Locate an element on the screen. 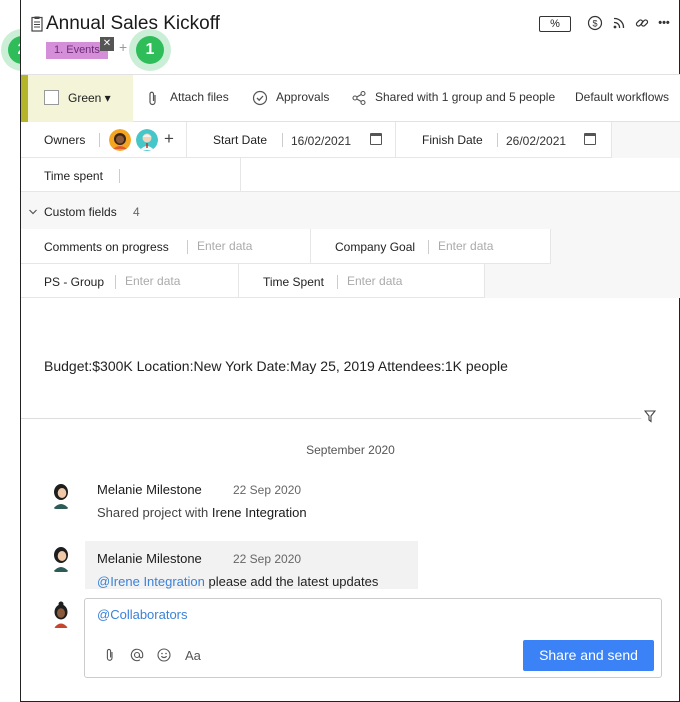 Image resolution: width=680 pixels, height=702 pixels. add-owner-icon: + is located at coordinates (169, 139).